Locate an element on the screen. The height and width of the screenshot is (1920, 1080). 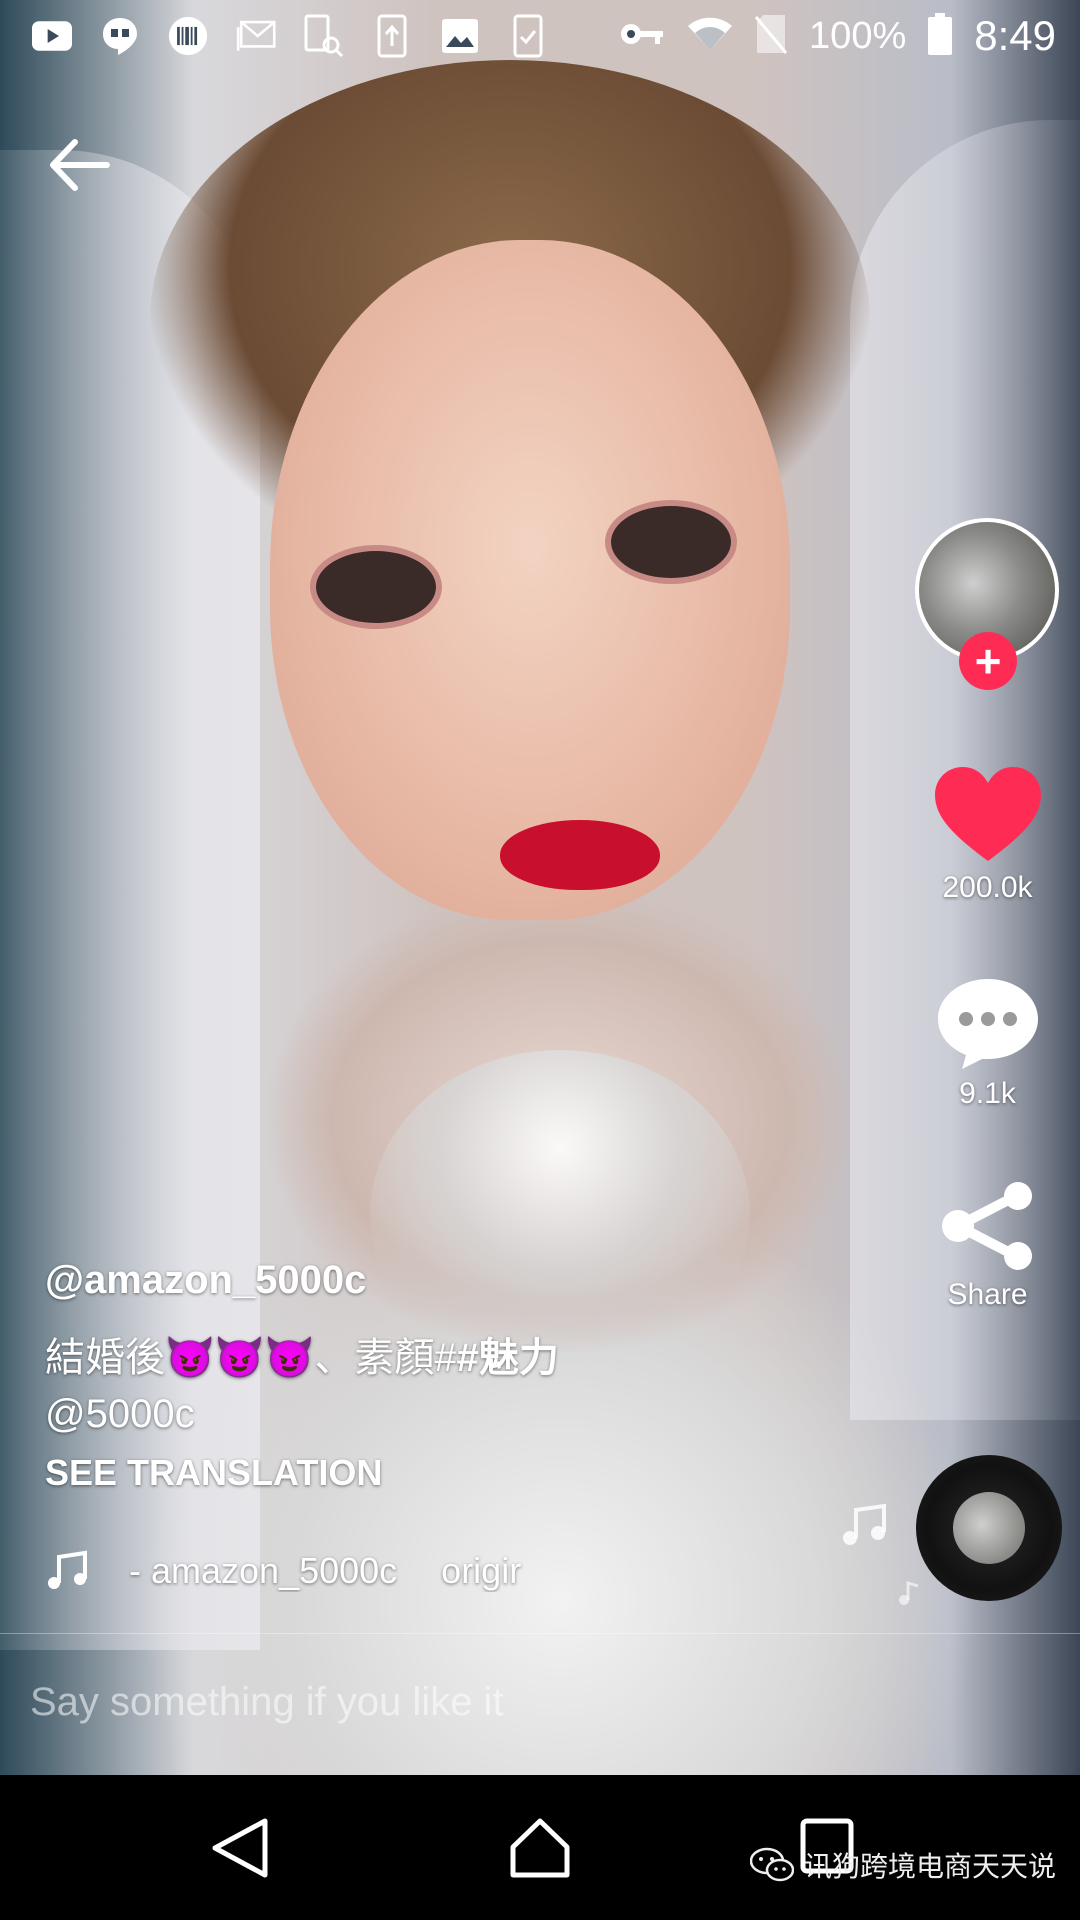
image-icon is located at coordinates (460, 36).